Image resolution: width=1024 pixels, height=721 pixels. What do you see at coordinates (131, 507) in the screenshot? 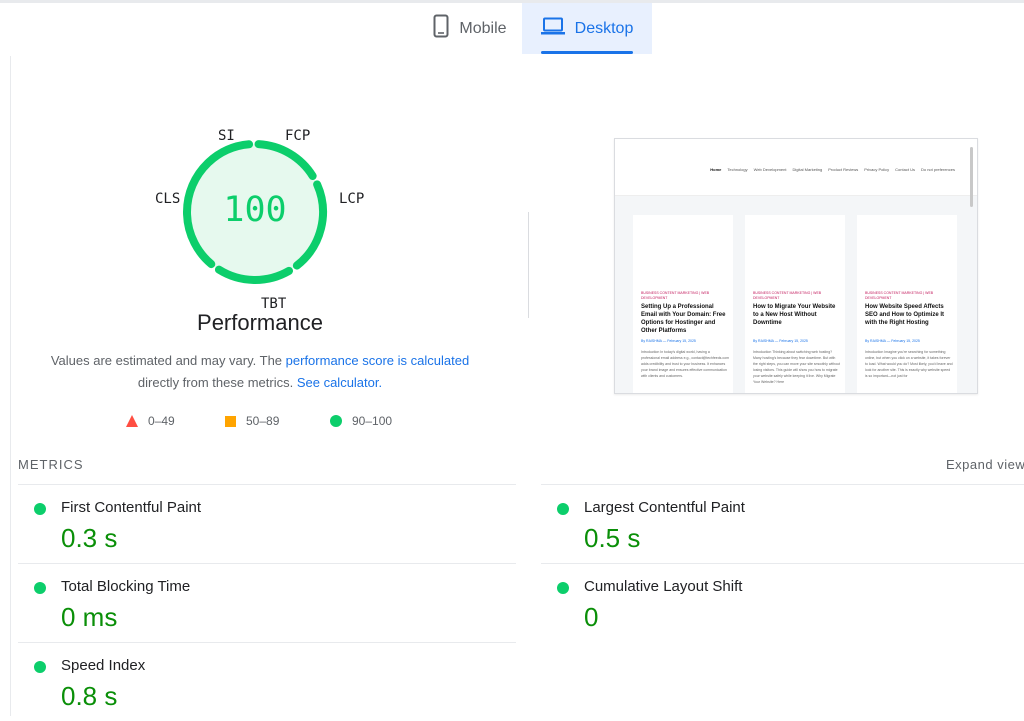
I see `metric-name: First Contentful Paint` at bounding box center [131, 507].